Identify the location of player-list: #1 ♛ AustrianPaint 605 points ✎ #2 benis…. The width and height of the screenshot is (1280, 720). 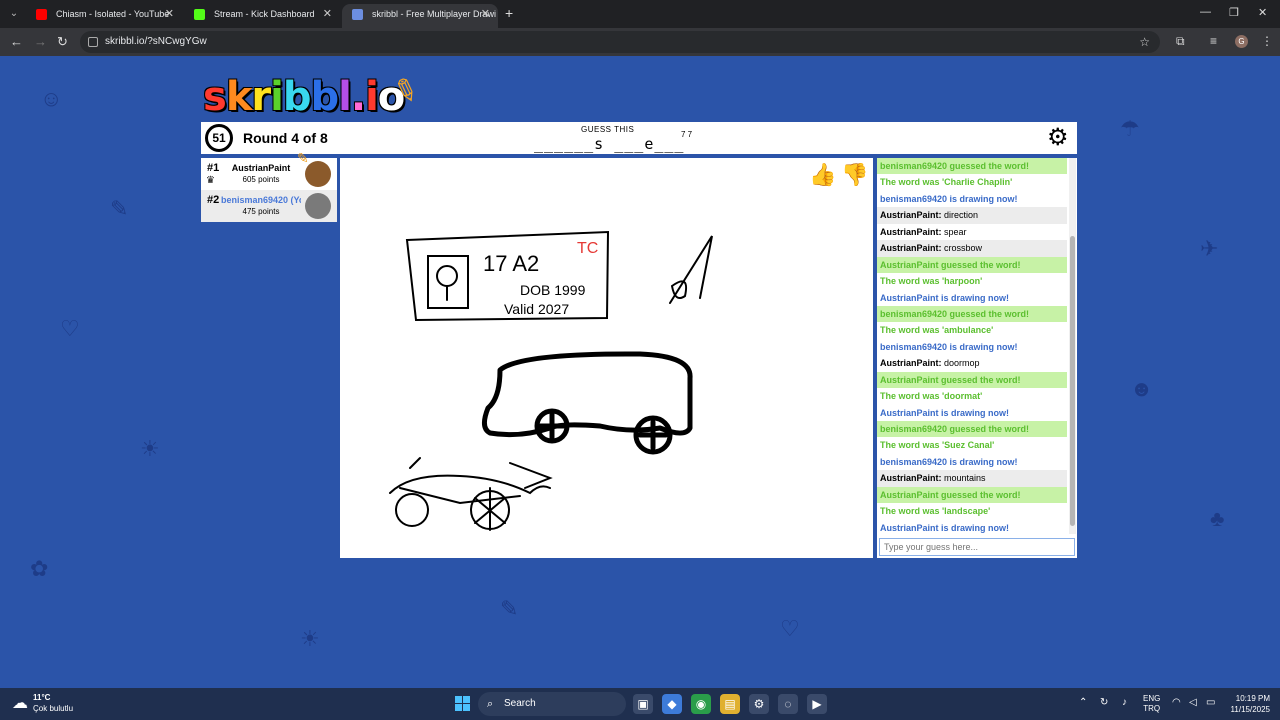
(269, 186).